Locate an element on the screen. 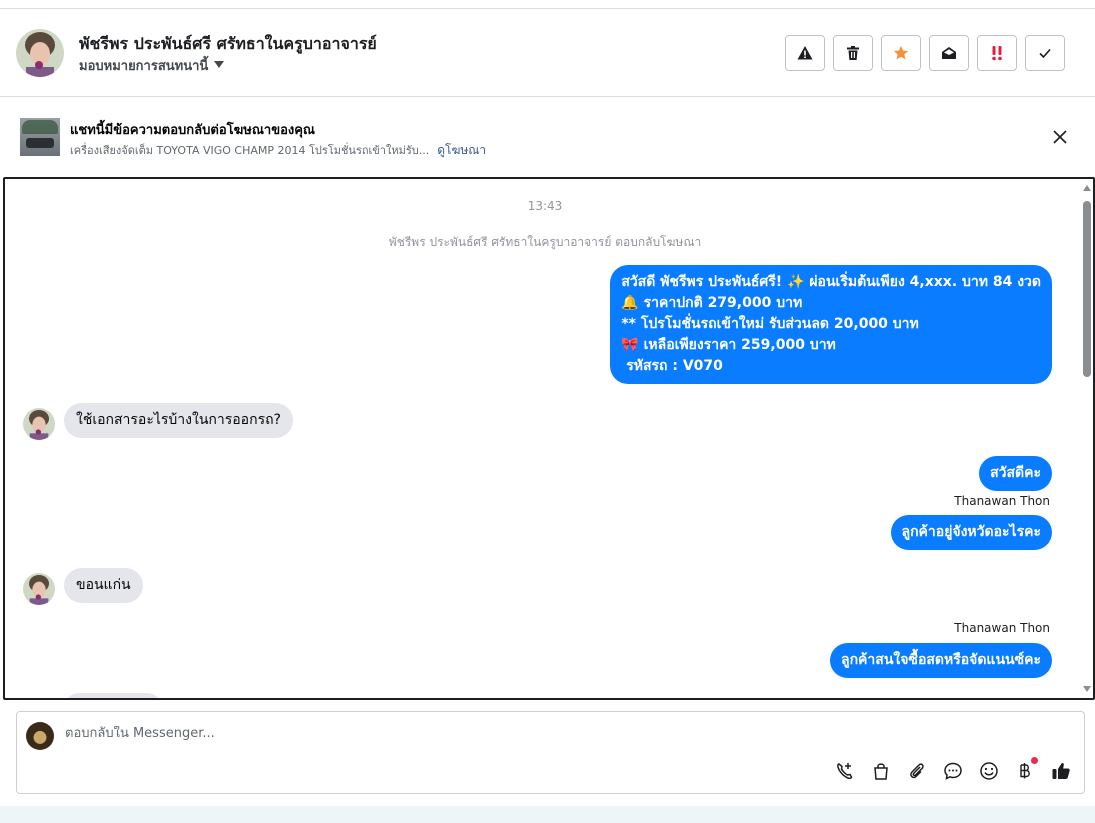  agent-message: ลูกค้าอยู่จังหวัดอะไรคะ is located at coordinates (971, 532).